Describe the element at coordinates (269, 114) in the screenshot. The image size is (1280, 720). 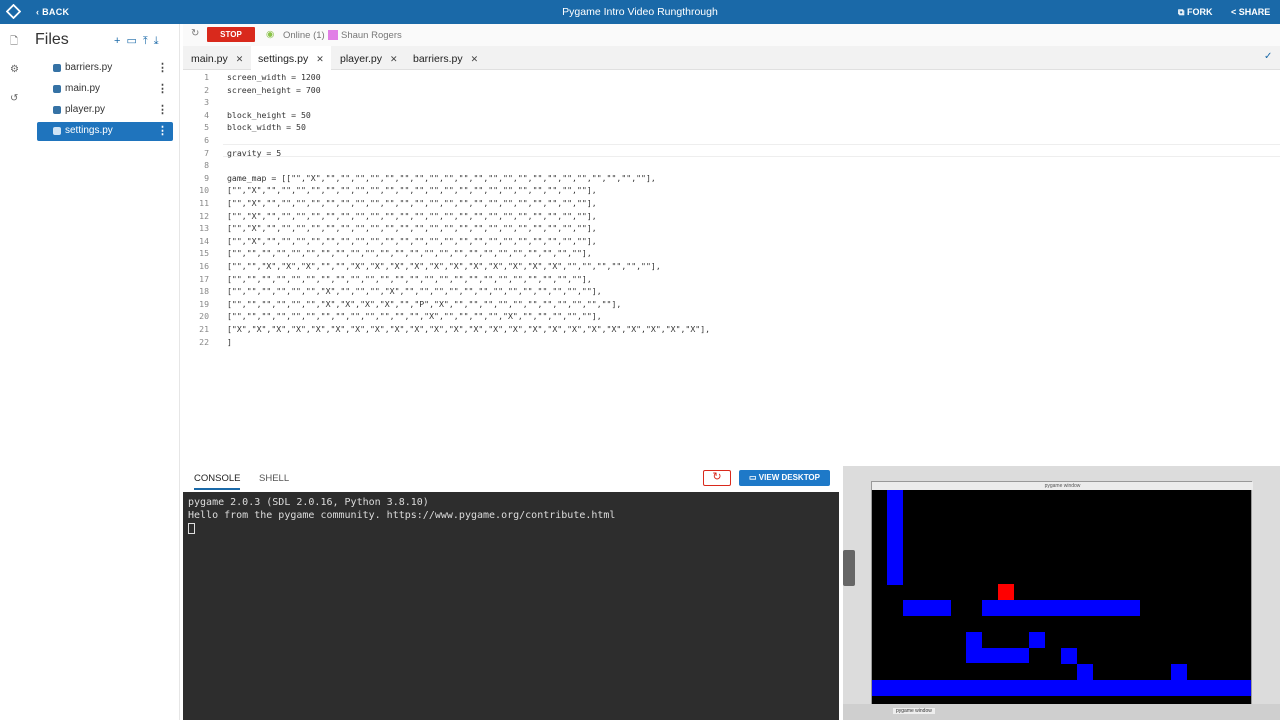
I see `code-line: block_height = 50` at that location.